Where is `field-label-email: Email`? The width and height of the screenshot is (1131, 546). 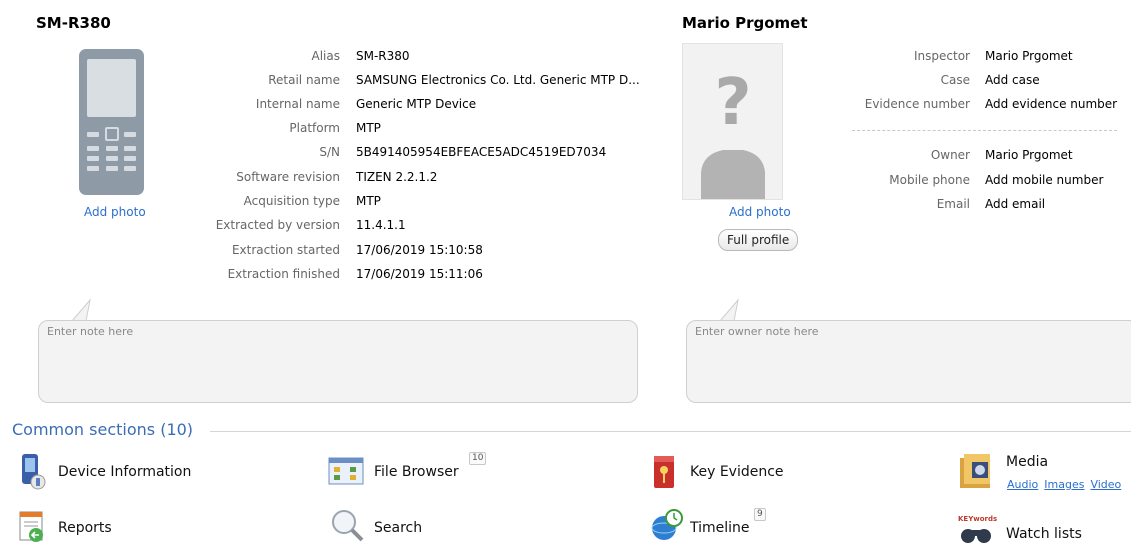
field-label-email: Email is located at coordinates (953, 204).